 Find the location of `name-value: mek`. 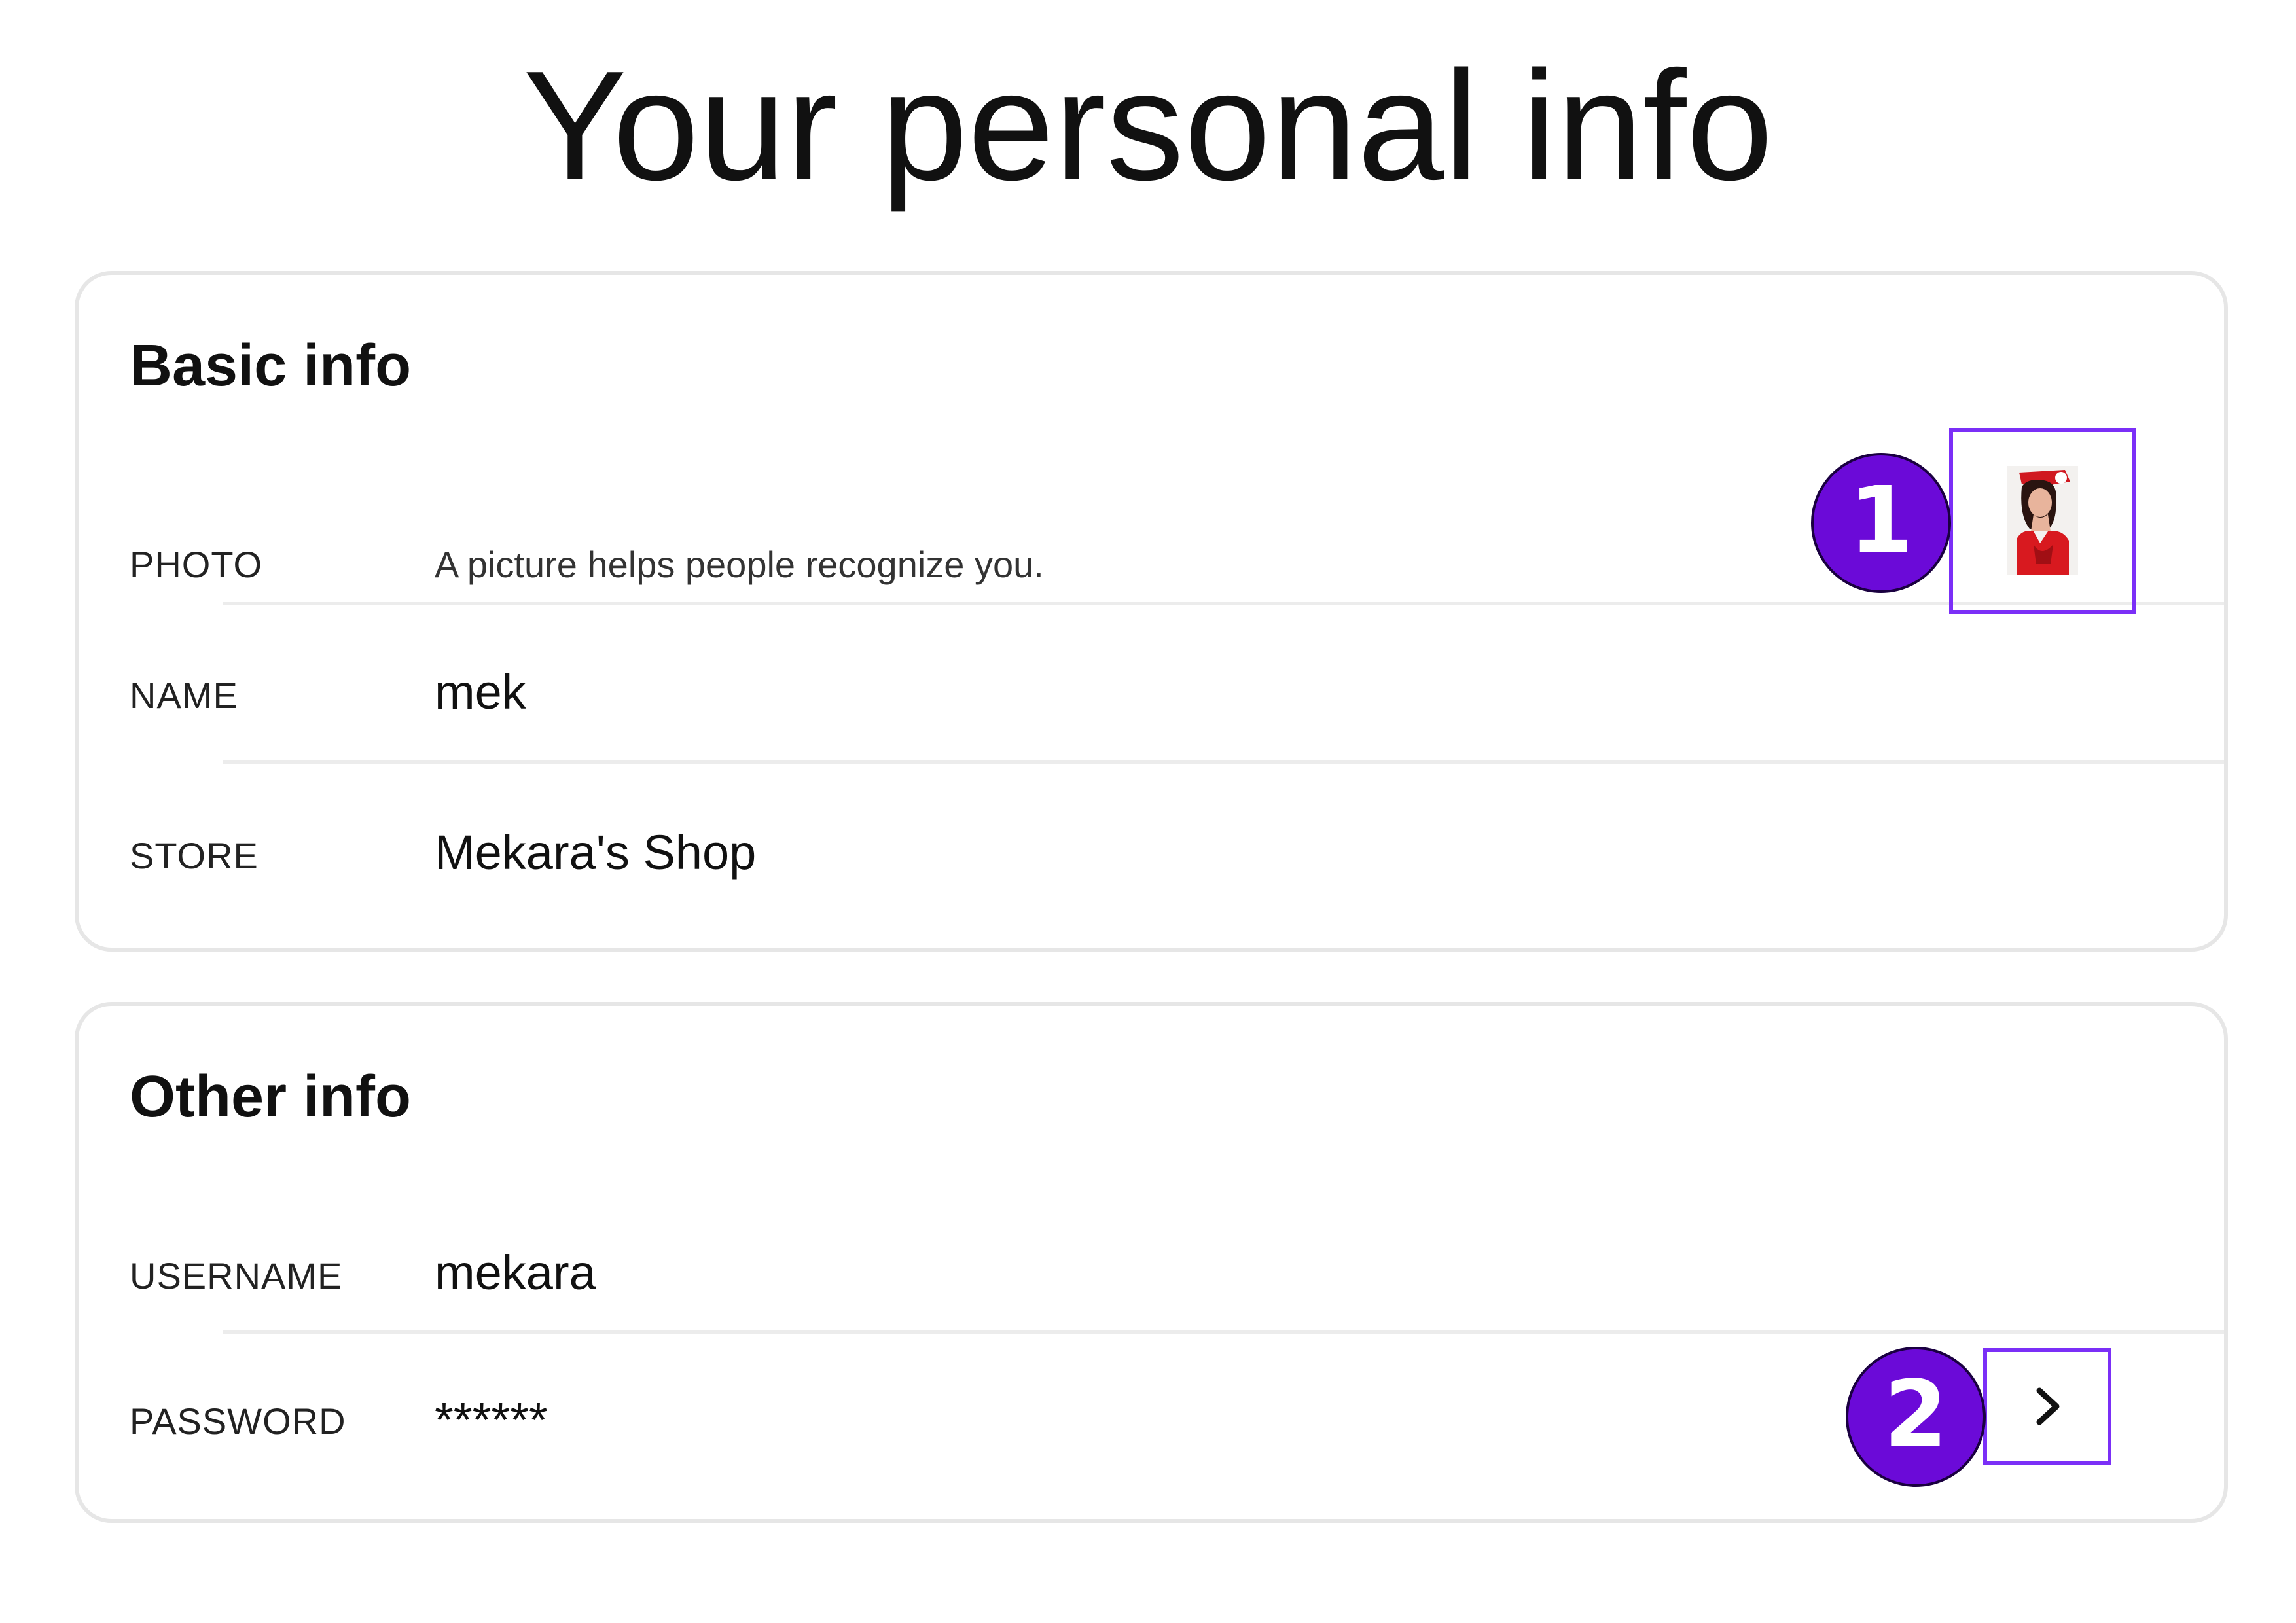

name-value: mek is located at coordinates (480, 692).